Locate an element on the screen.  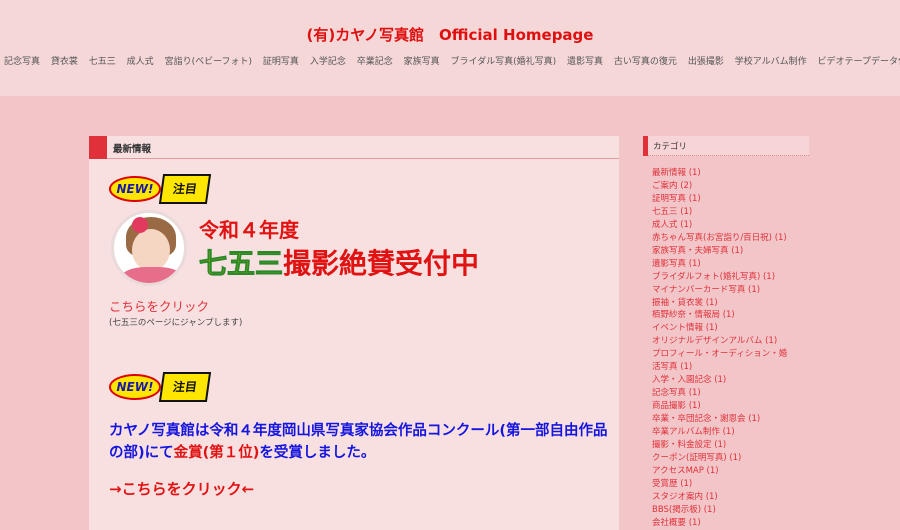
sidebar-title: カテゴリ is located at coordinates (670, 147).